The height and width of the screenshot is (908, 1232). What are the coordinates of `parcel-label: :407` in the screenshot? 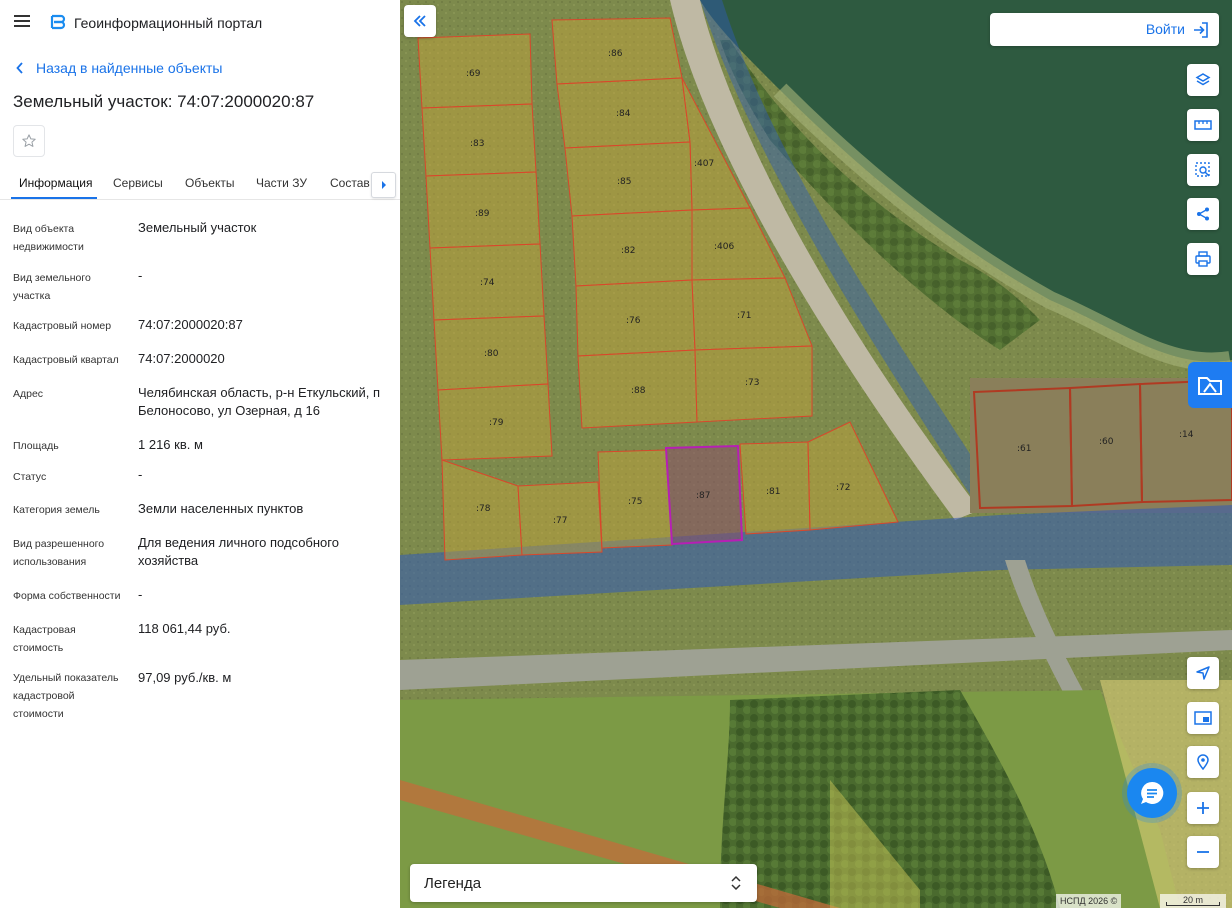 It's located at (704, 164).